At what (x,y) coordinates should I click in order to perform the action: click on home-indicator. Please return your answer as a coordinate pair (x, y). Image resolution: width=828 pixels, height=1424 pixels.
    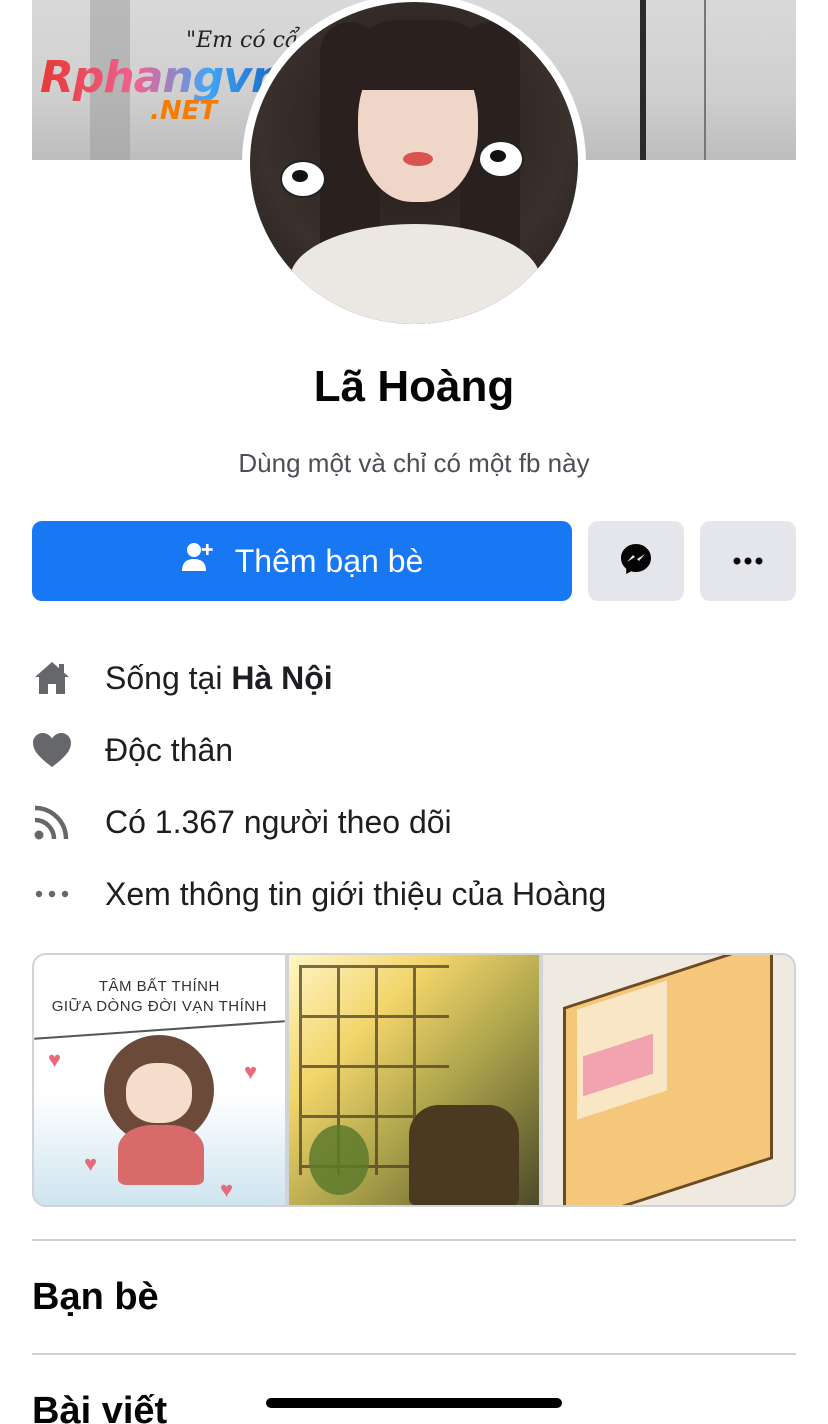
    Looking at the image, I should click on (414, 1403).